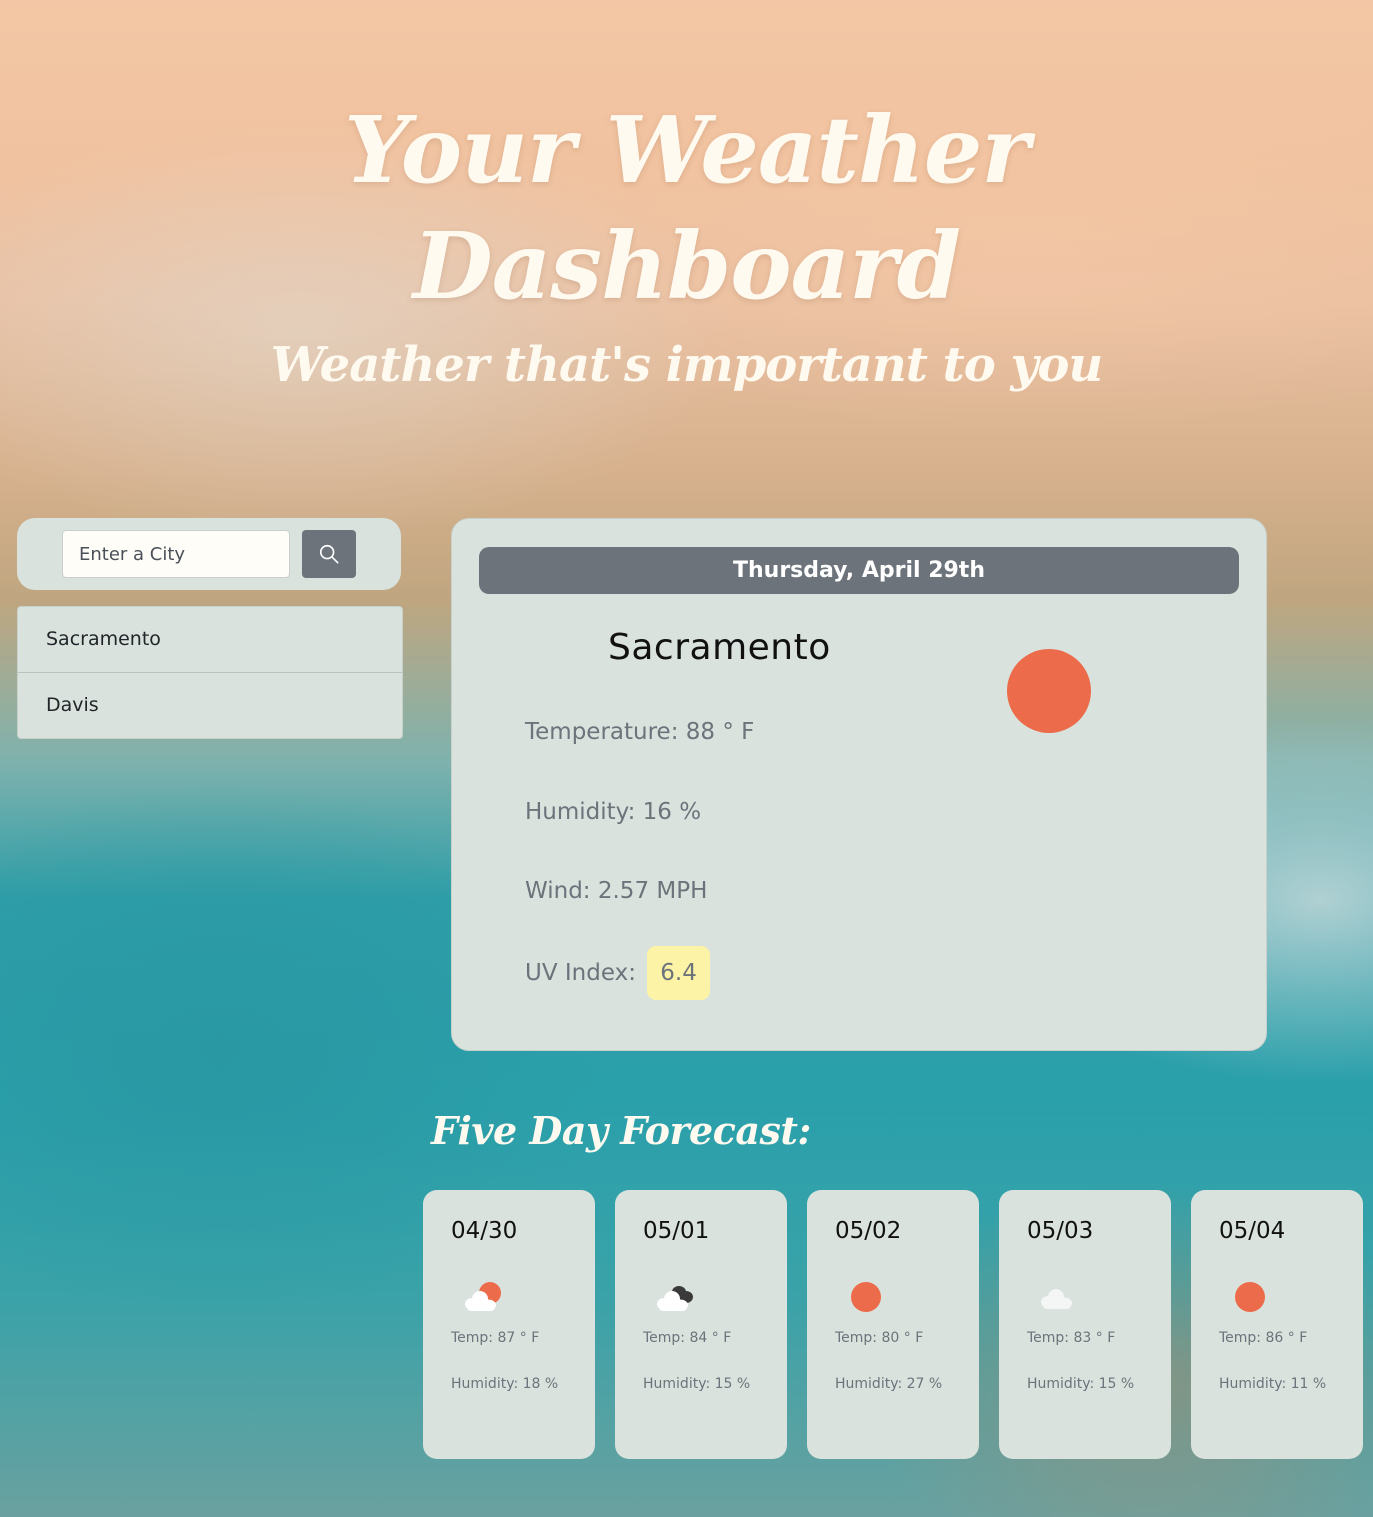  Describe the element at coordinates (509, 1324) in the screenshot. I see `forecast-card-day-1: 04/30 Temp: 87 ° F Humidity: 18 %` at that location.